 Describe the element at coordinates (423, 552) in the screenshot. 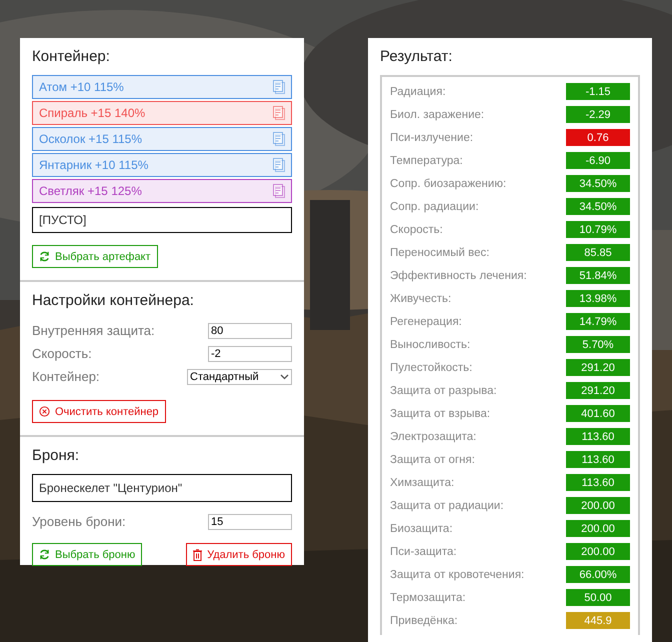

I see `stat-label: Пси-защита:` at that location.